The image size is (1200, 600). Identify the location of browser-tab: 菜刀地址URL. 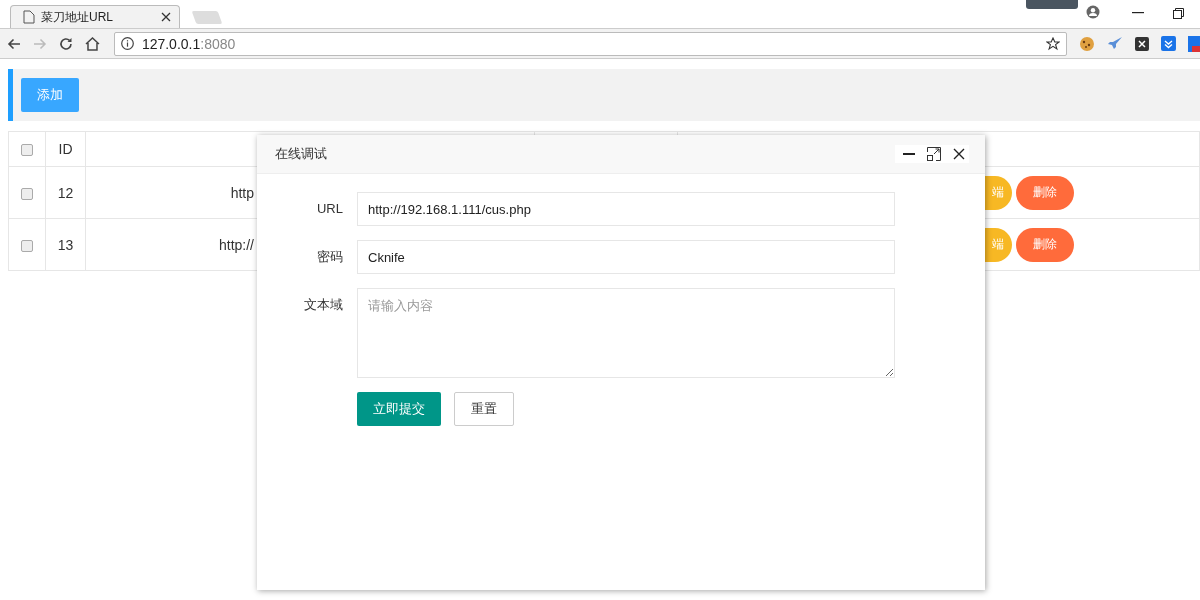
(95, 16).